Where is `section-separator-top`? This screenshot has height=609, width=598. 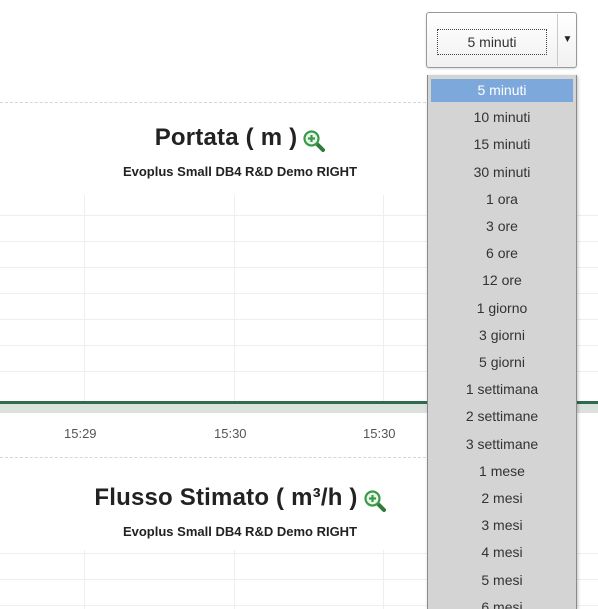 section-separator-top is located at coordinates (213, 102).